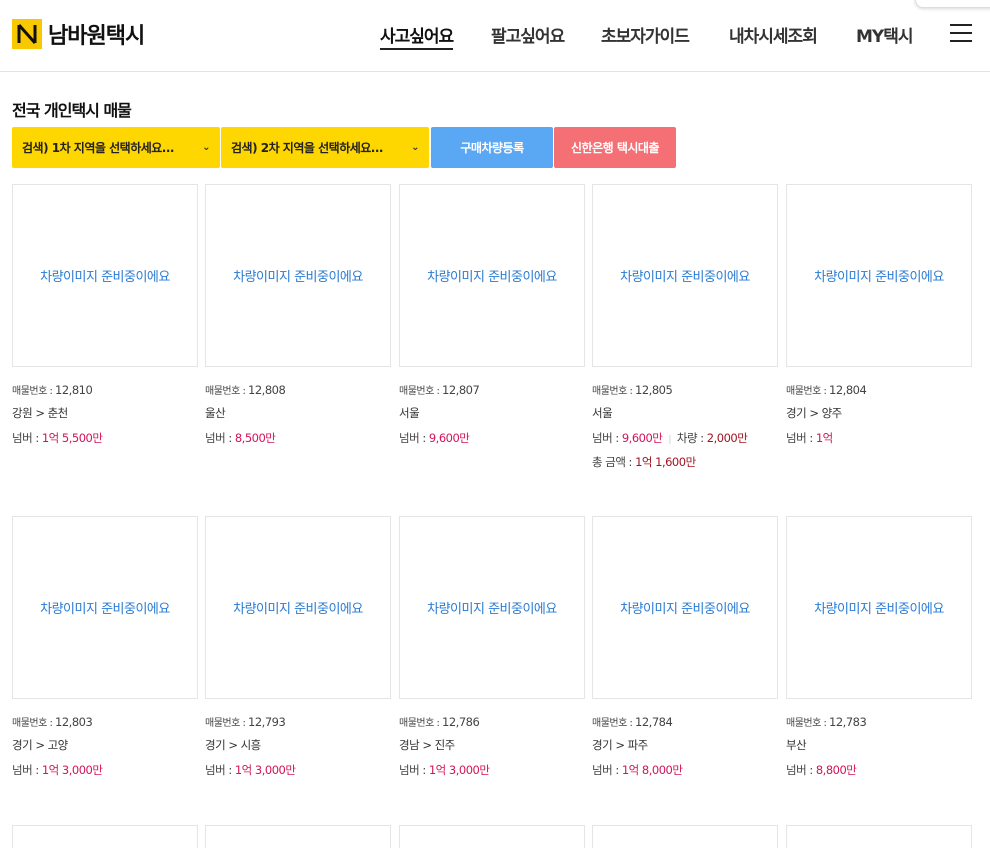 This screenshot has height=848, width=990. What do you see at coordinates (492, 389) in the screenshot?
I see `listing-number: 매물번호 : 12,807` at bounding box center [492, 389].